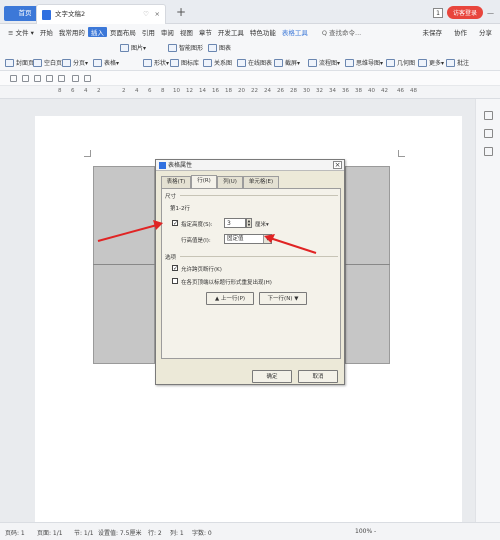 Image resolution: width=500 pixels, height=540 pixels. What do you see at coordinates (272, 376) in the screenshot?
I see `ok-button: 确定` at bounding box center [272, 376].